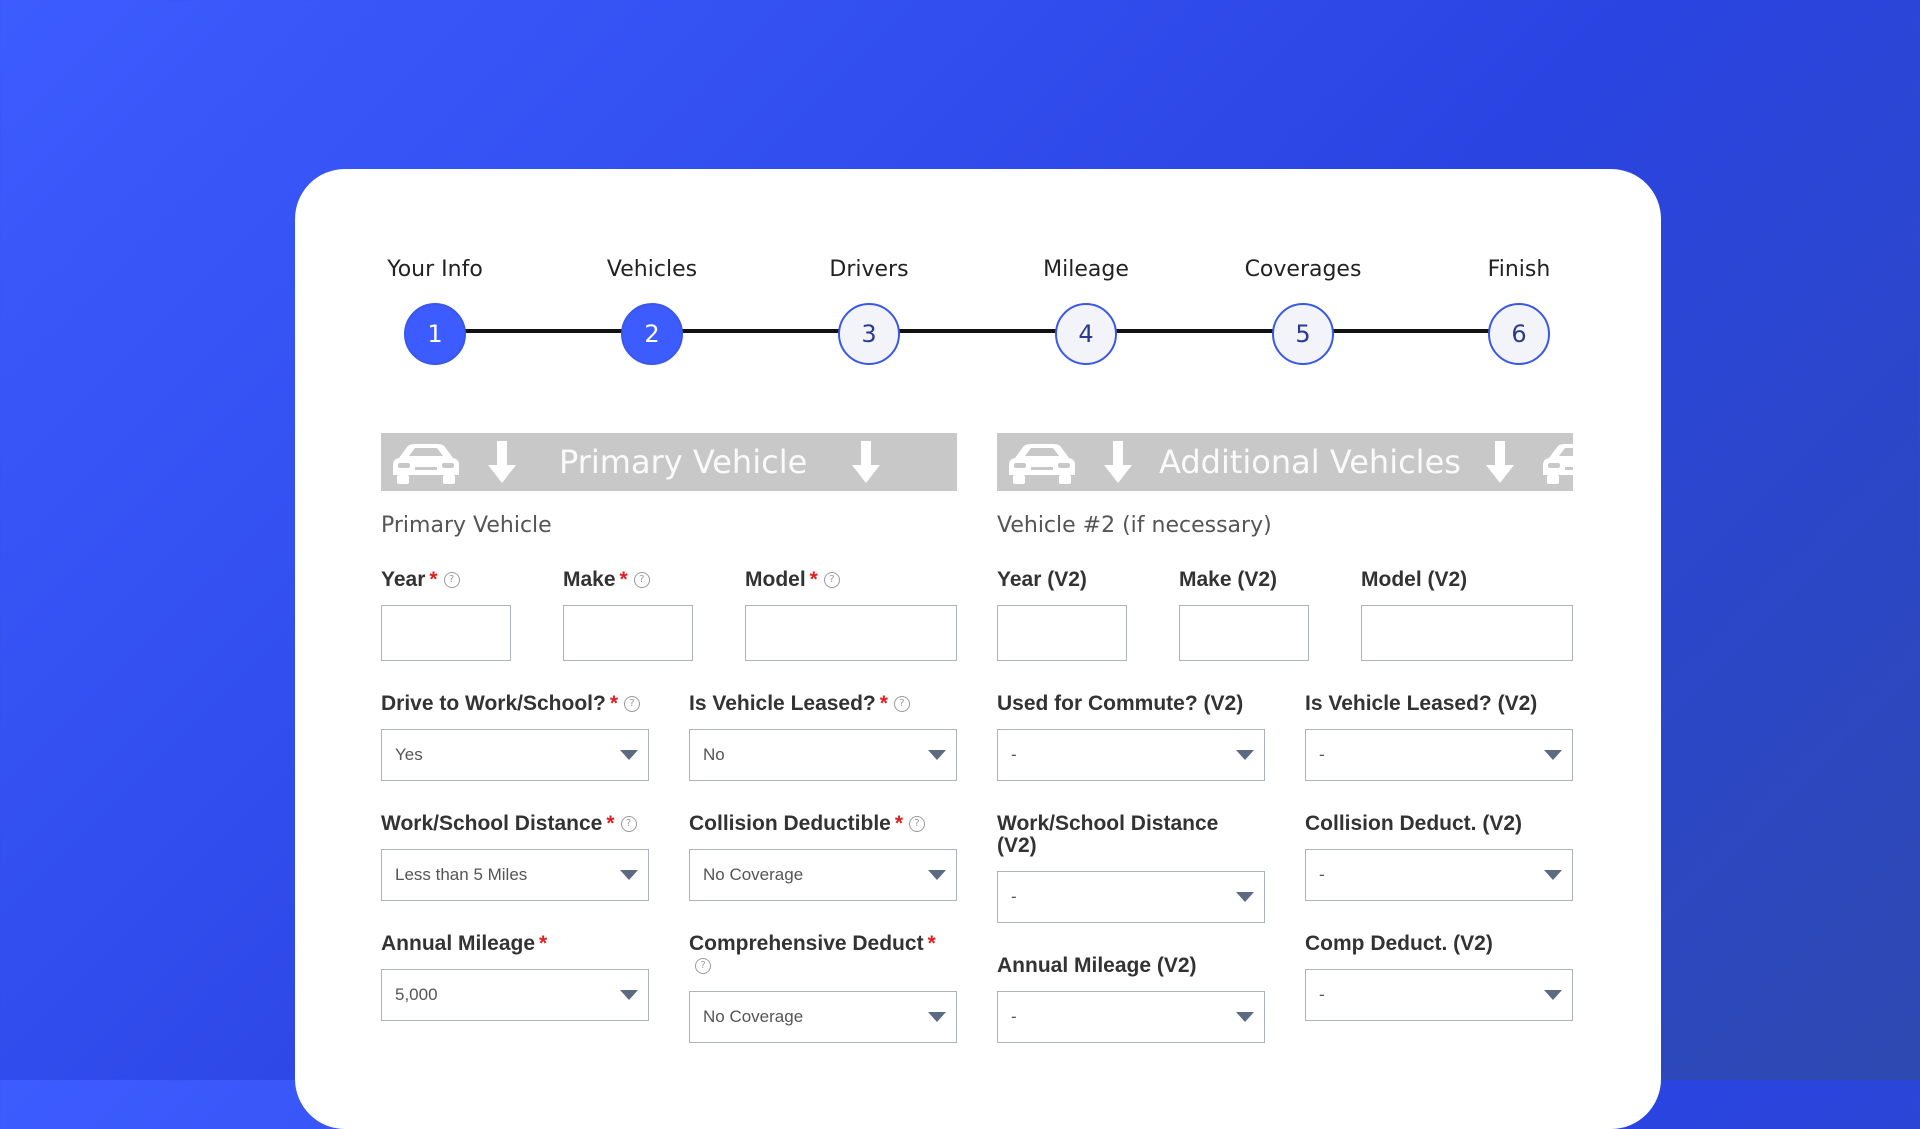 This screenshot has width=1920, height=1129. I want to click on step-your-info: Your Info 1, so click(435, 310).